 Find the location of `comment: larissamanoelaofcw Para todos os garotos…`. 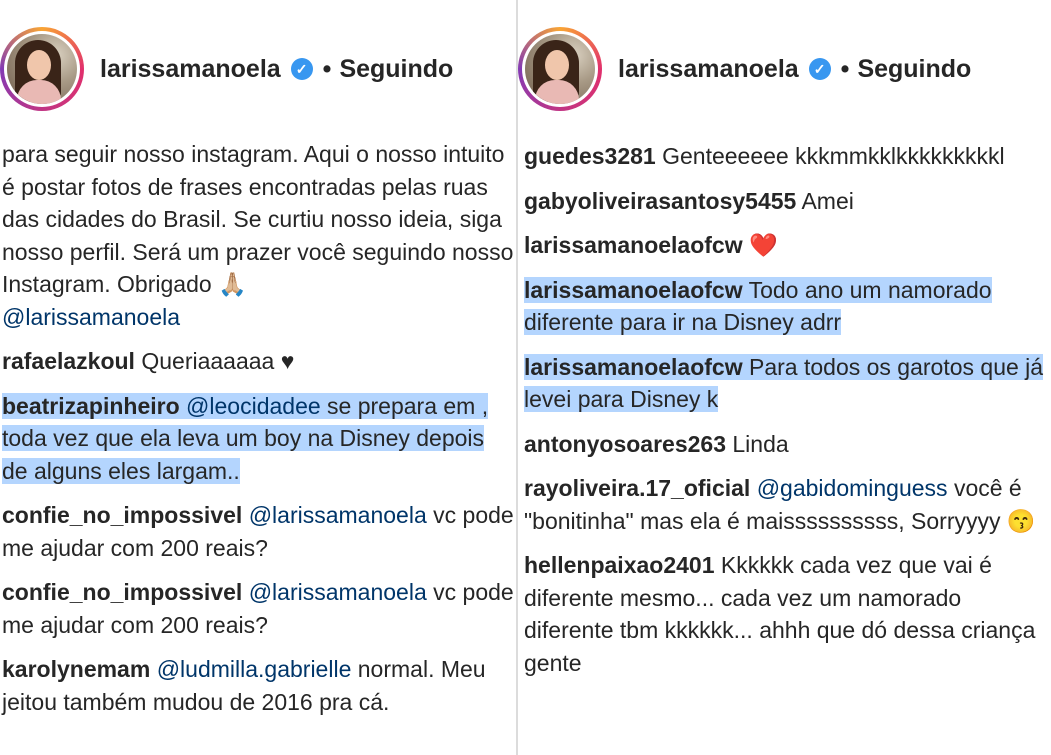

comment: larissamanoelaofcw Para todos os garotos… is located at coordinates (784, 383).